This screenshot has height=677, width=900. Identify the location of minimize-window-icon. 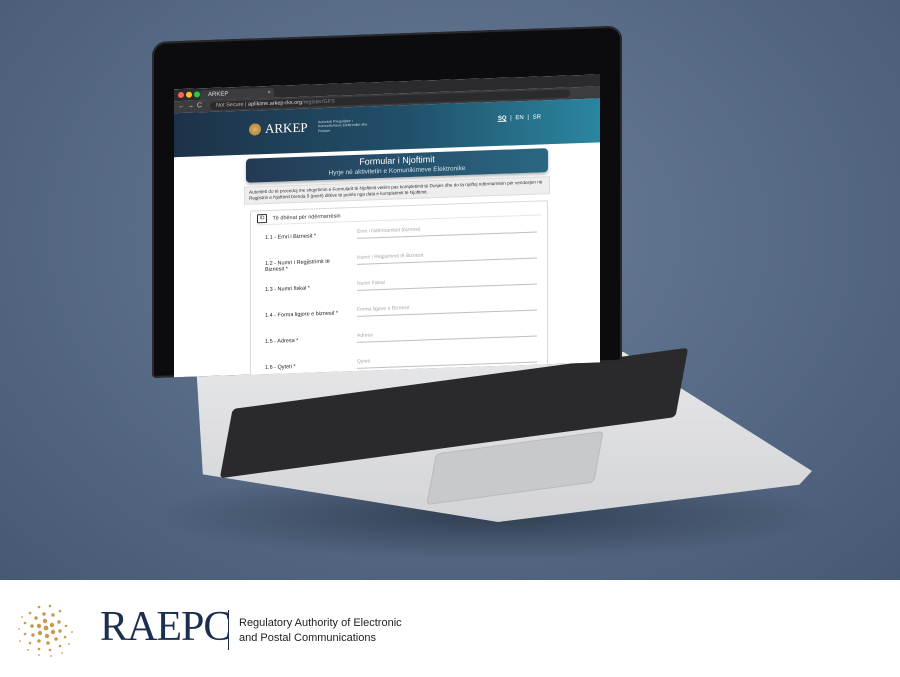
(189, 94).